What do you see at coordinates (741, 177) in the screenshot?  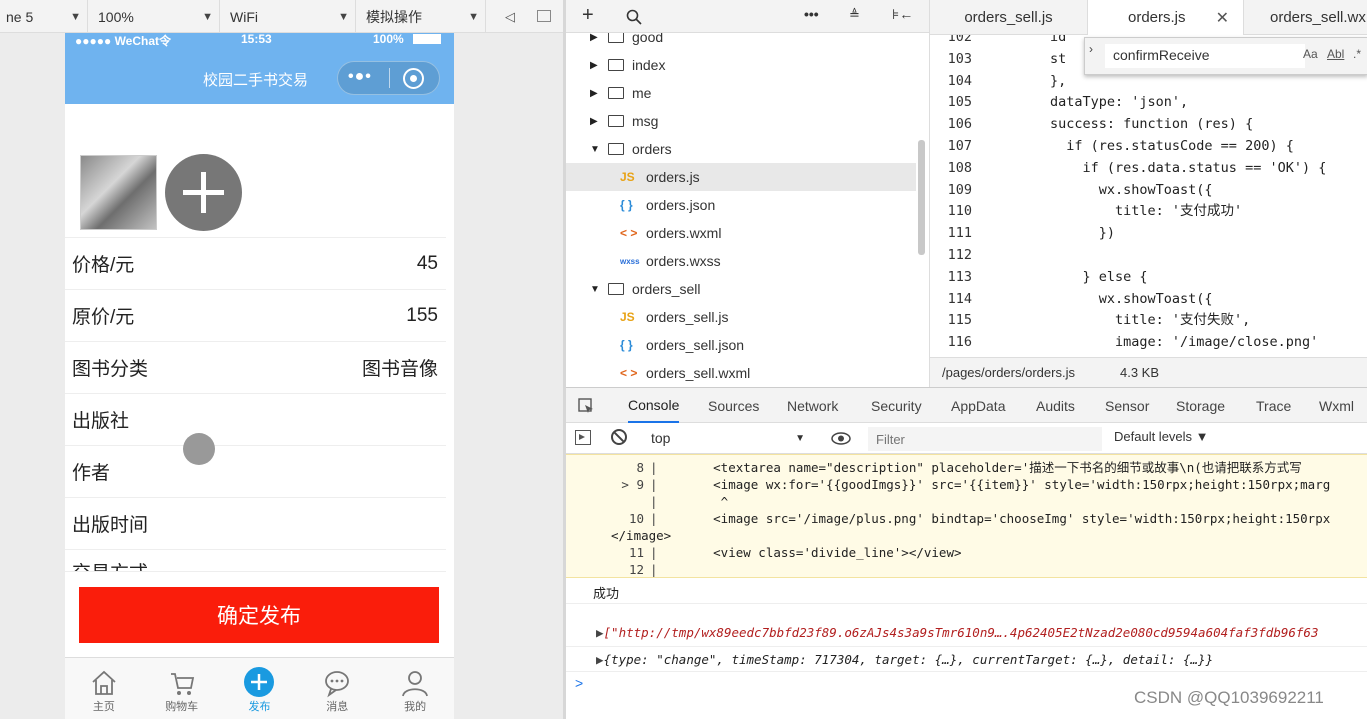 I see `tree-item: JS orders.js` at bounding box center [741, 177].